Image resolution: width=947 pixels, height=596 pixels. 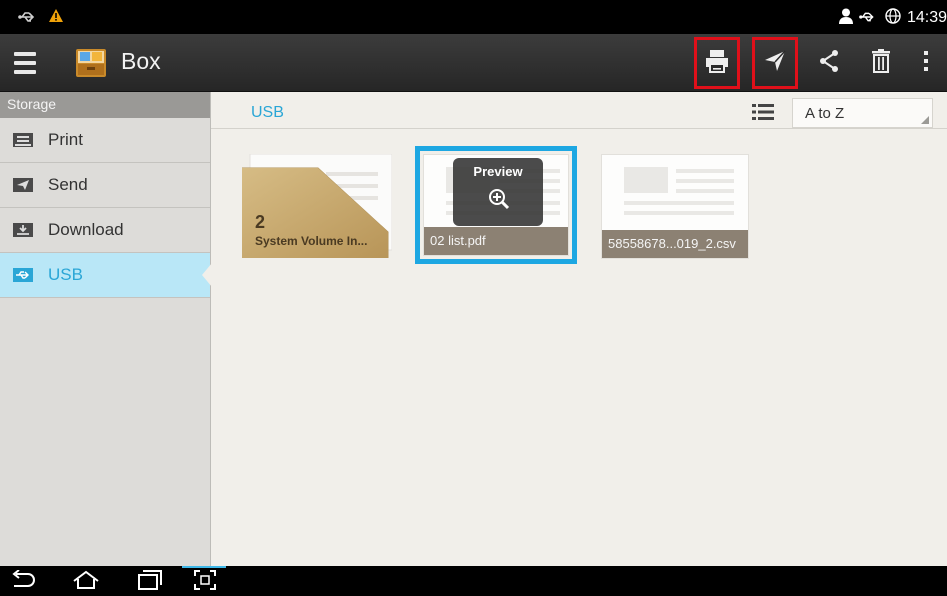 I want to click on status-right-icons: 14:39, so click(x=892, y=18).